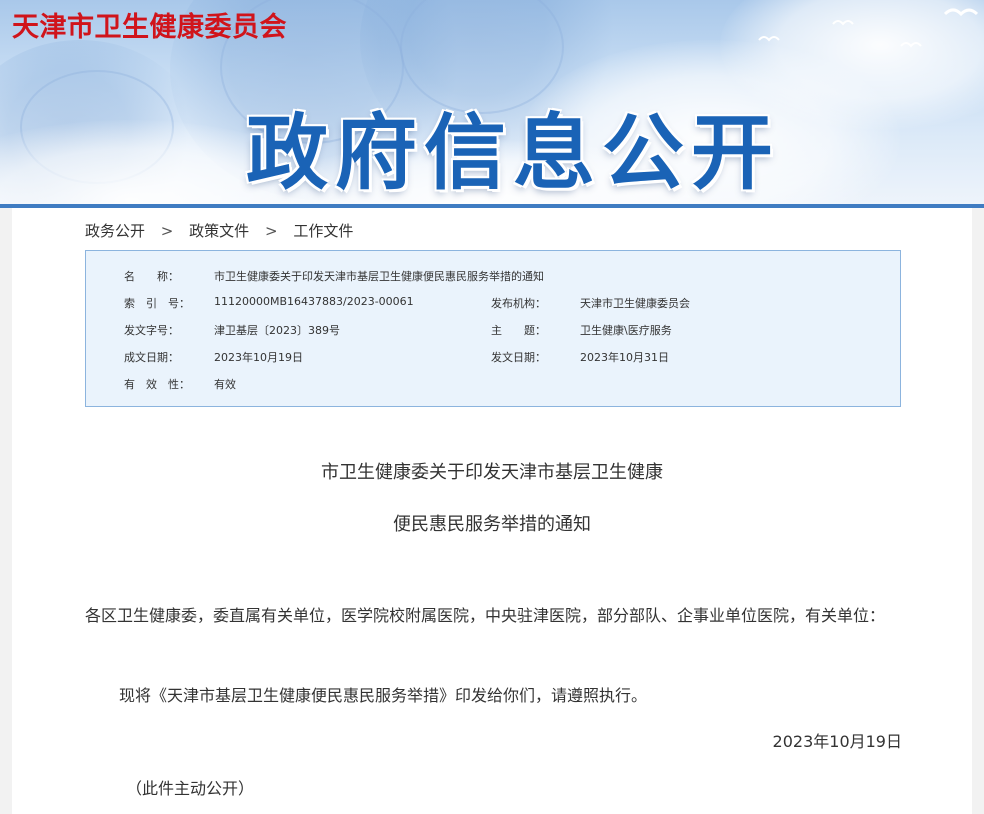 This screenshot has height=814, width=984. What do you see at coordinates (837, 741) in the screenshot?
I see `document-date: 2023年10月19日` at bounding box center [837, 741].